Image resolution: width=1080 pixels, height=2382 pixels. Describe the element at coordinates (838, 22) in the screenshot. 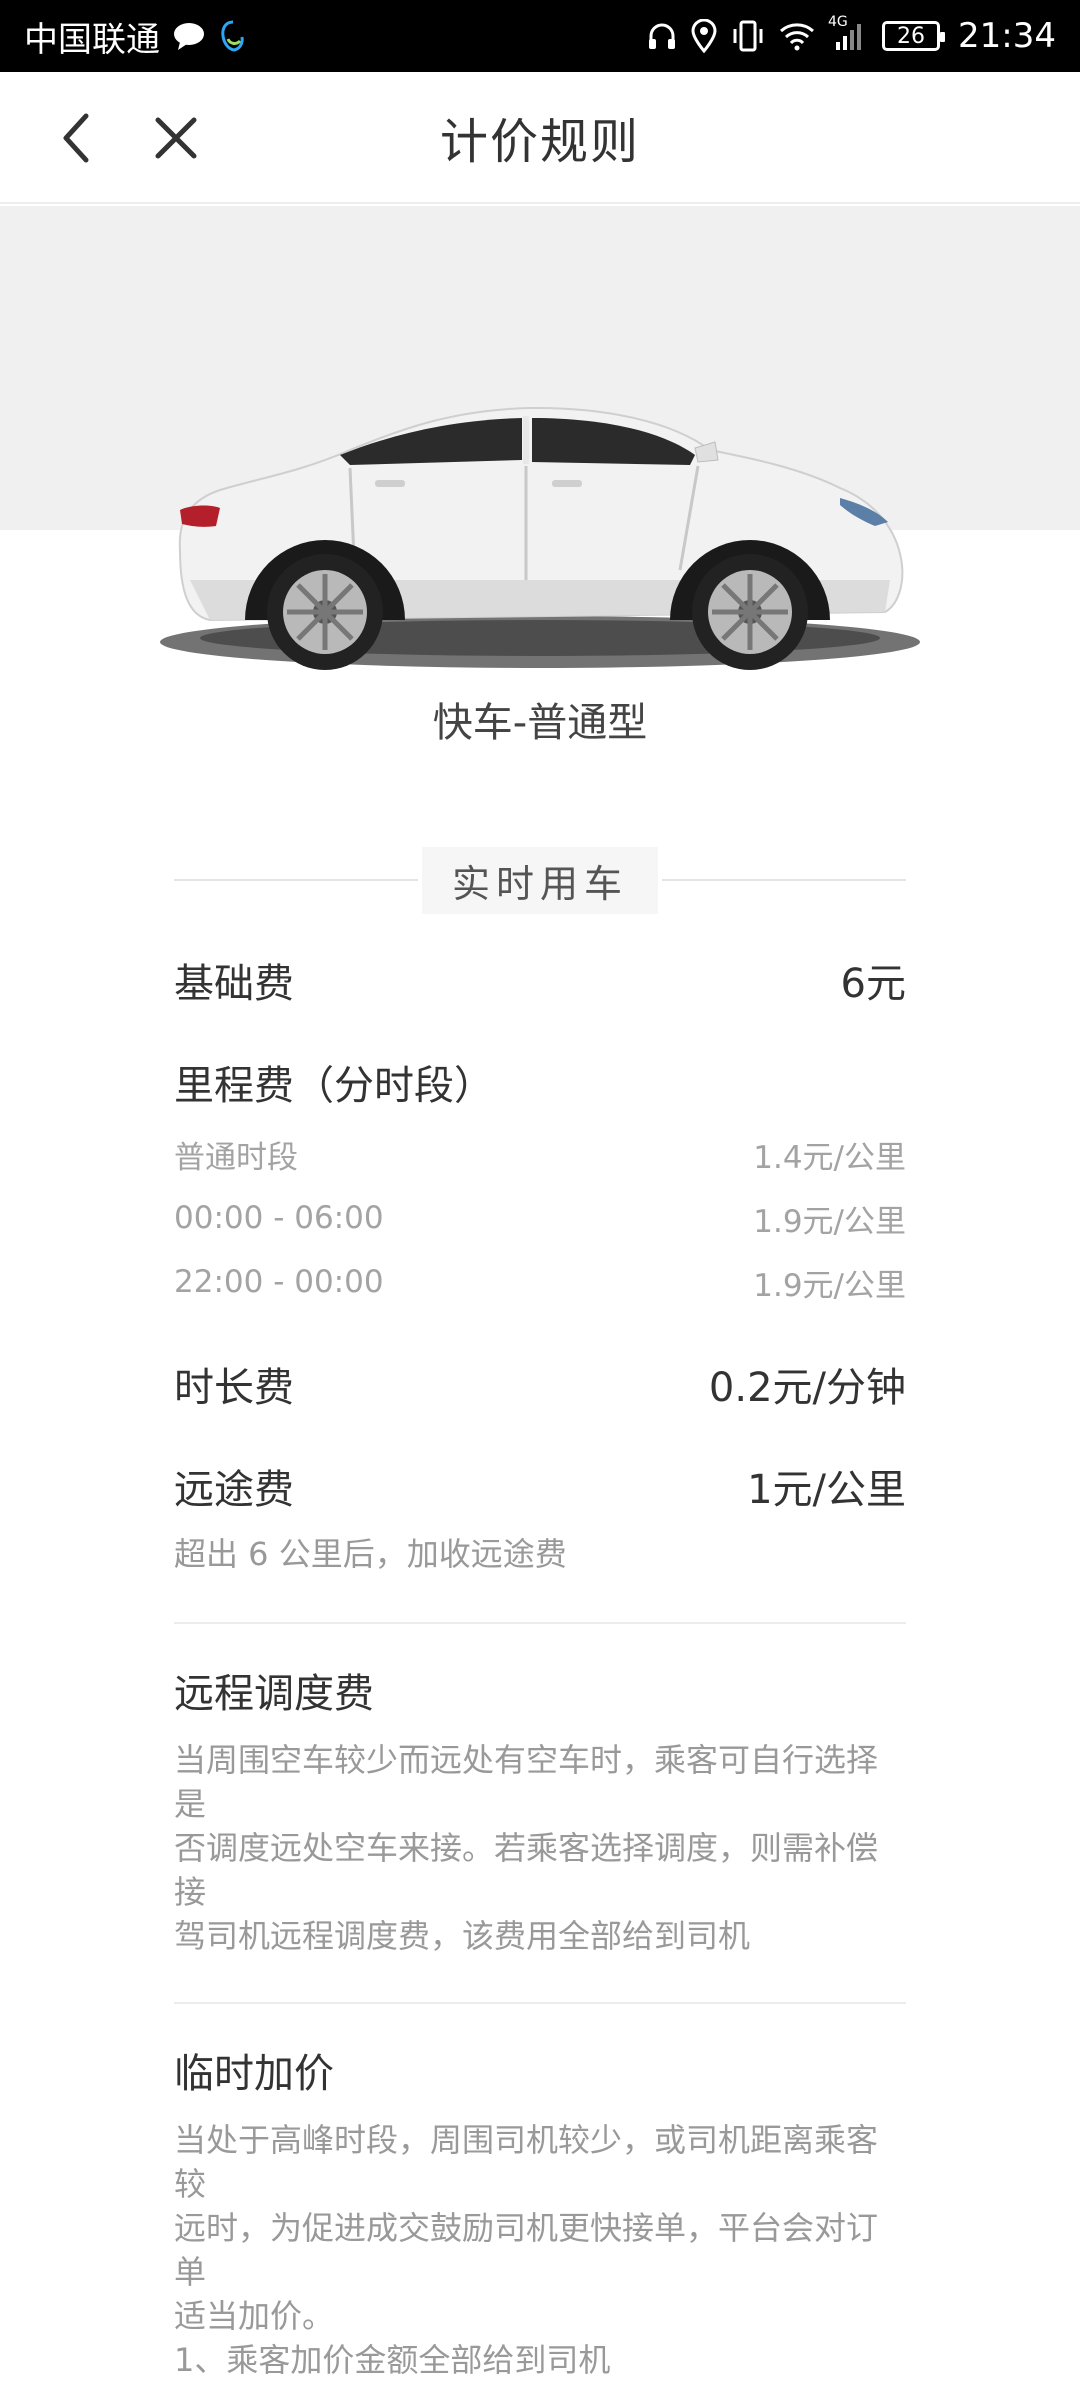

I see `network-type-label: 4G` at that location.